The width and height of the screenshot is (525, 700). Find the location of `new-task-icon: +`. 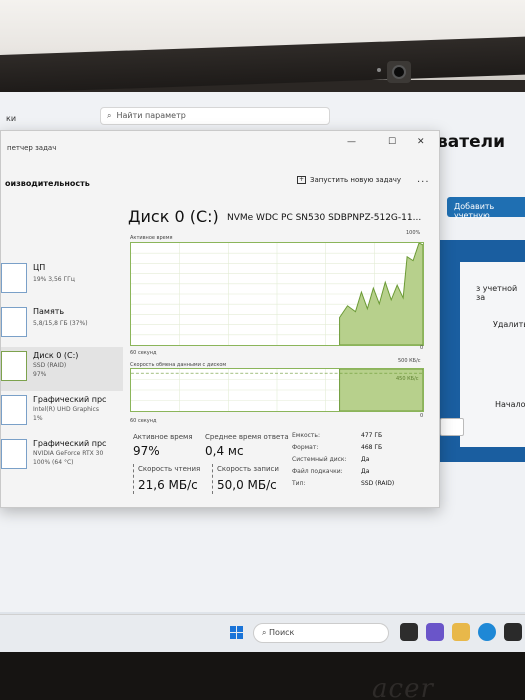

new-task-icon: + is located at coordinates (301, 180).